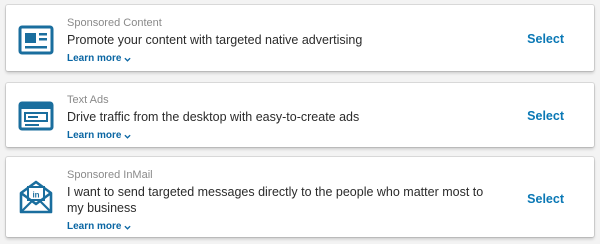  What do you see at coordinates (114, 23) in the screenshot?
I see `ad-option-label: Sponsored Content` at bounding box center [114, 23].